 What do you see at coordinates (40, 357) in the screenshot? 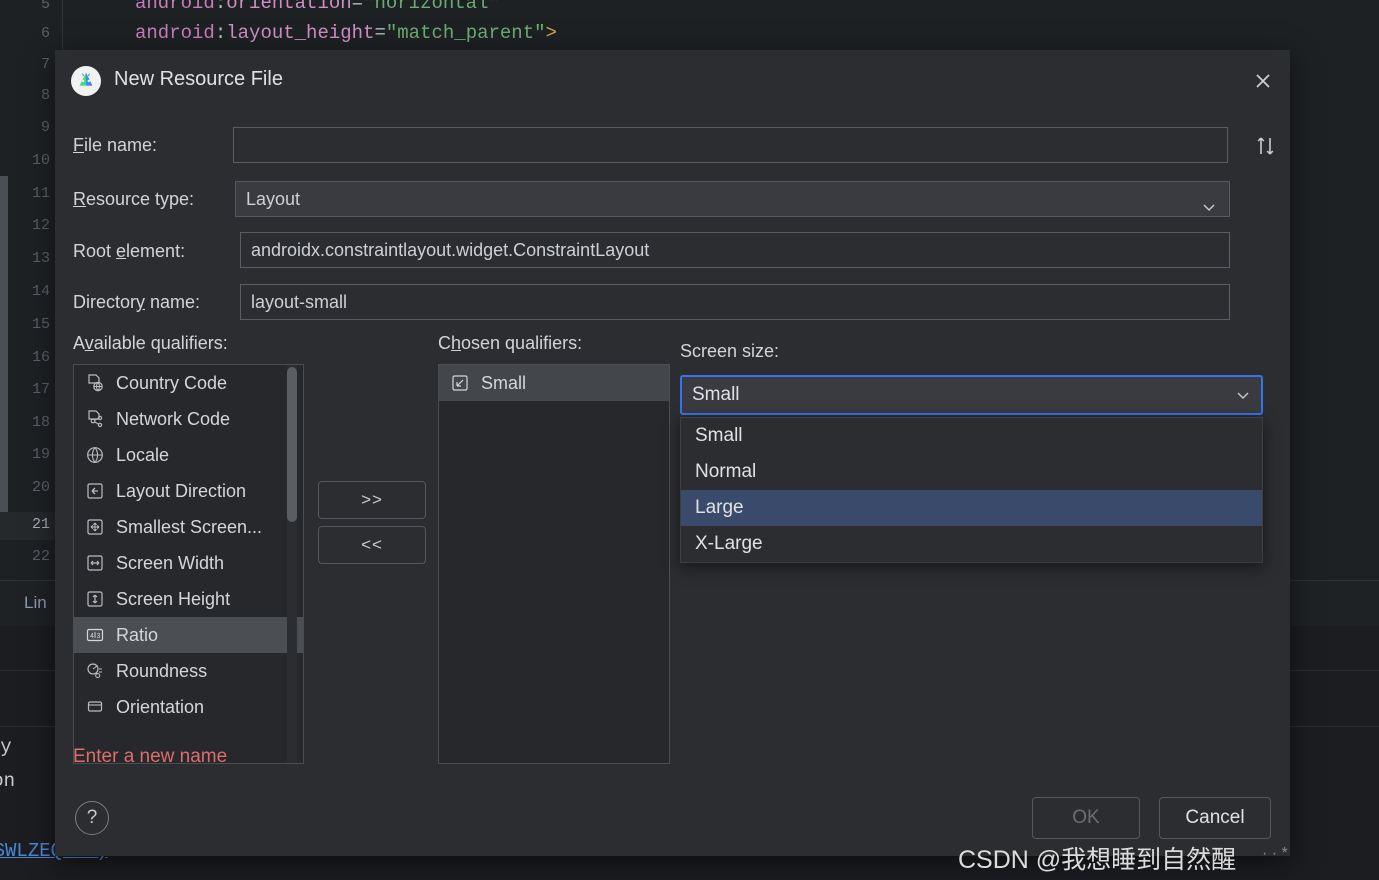
I see `gutter-line-number: 16` at bounding box center [40, 357].